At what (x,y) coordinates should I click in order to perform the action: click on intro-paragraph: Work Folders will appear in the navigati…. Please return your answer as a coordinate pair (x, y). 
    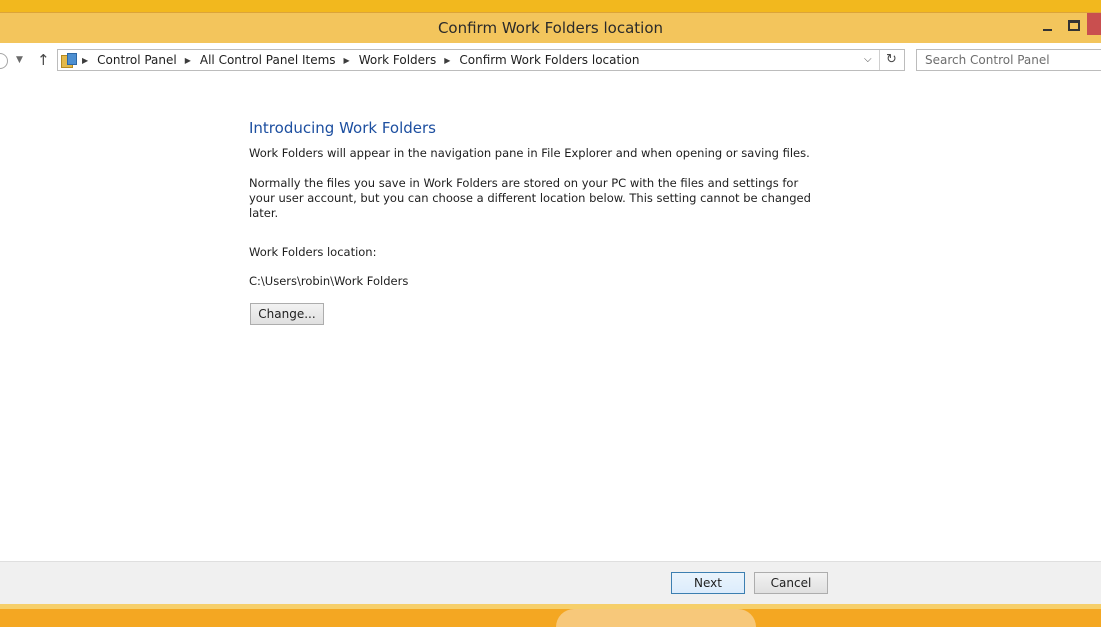
    Looking at the image, I should click on (529, 153).